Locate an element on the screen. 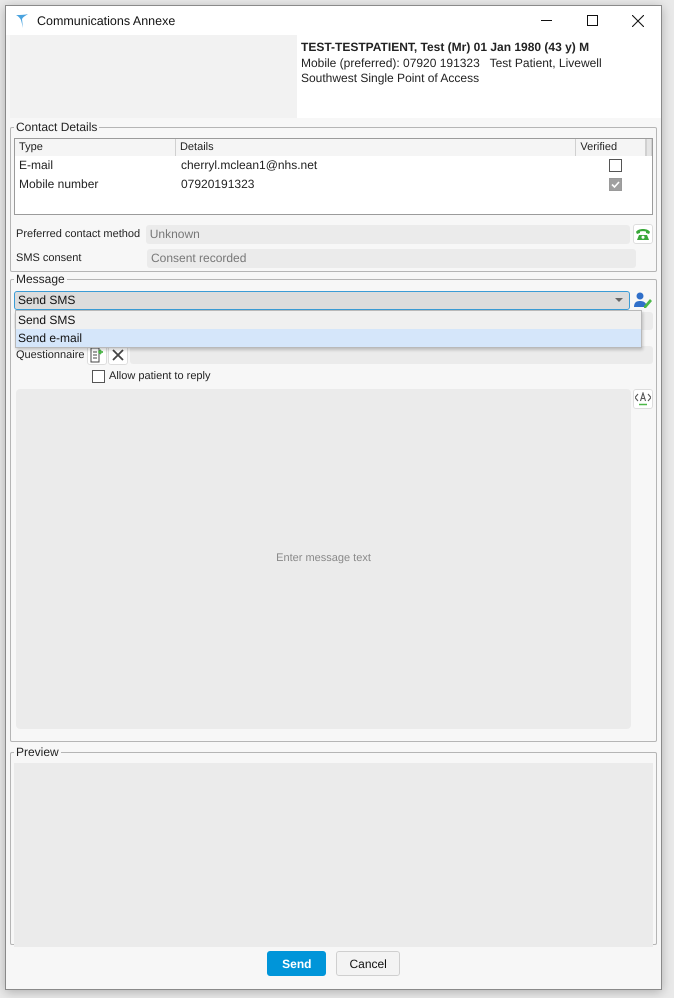 This screenshot has height=998, width=674. text-format-button is located at coordinates (643, 399).